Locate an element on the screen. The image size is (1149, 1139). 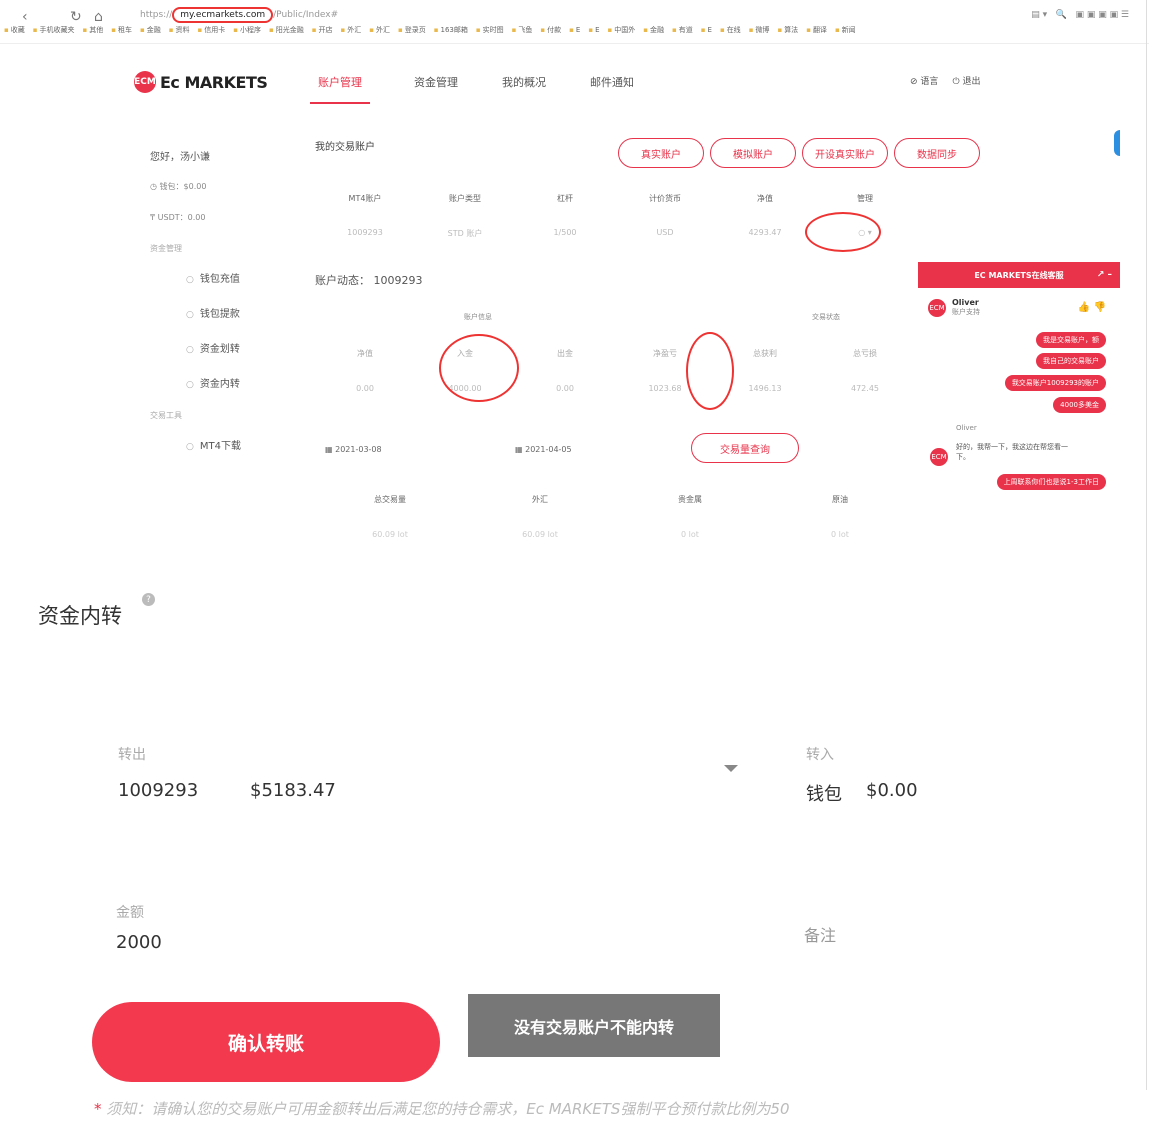
brand-logo: ECM Ec MARKETS is located at coordinates (201, 82).